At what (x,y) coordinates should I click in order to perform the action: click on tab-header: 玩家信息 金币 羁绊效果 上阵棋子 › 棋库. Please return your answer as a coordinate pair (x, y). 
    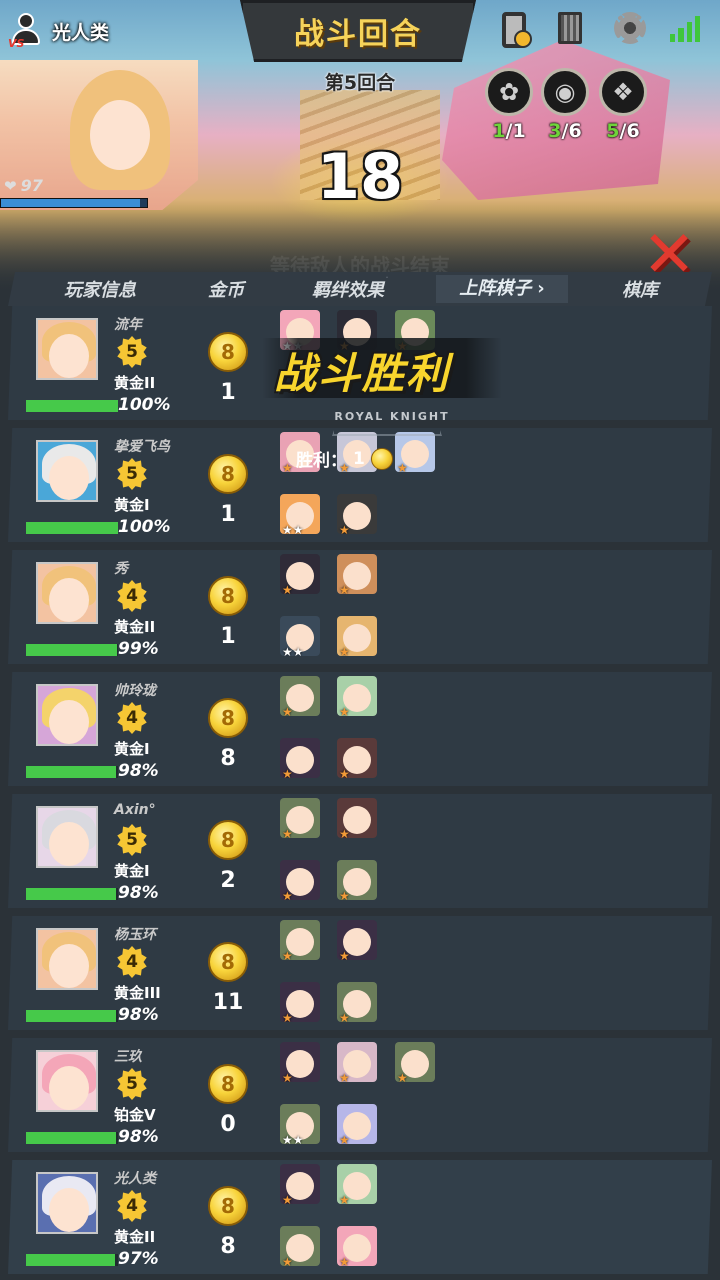
    Looking at the image, I should click on (360, 289).